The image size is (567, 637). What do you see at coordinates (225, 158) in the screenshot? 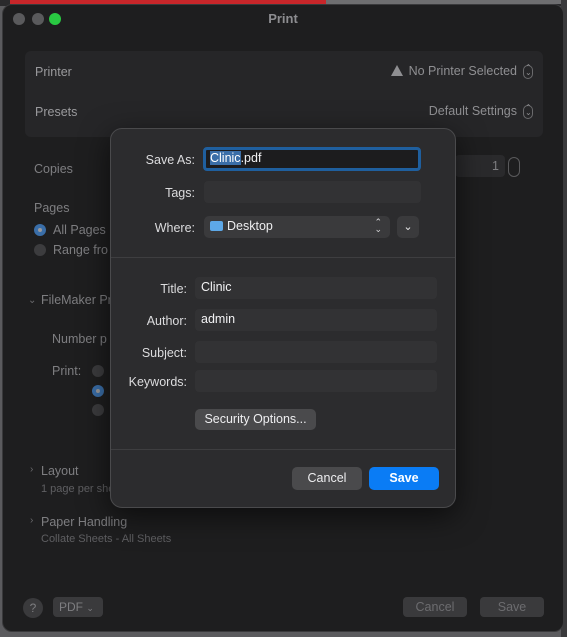
I see `filename-selected-text: Clinic` at bounding box center [225, 158].